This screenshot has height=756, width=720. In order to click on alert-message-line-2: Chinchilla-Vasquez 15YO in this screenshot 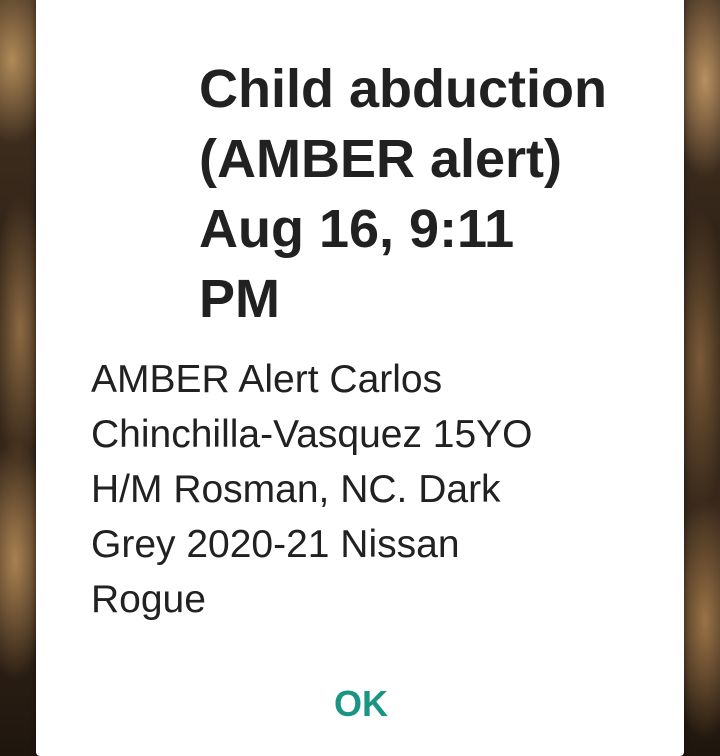, I will do `click(312, 434)`.